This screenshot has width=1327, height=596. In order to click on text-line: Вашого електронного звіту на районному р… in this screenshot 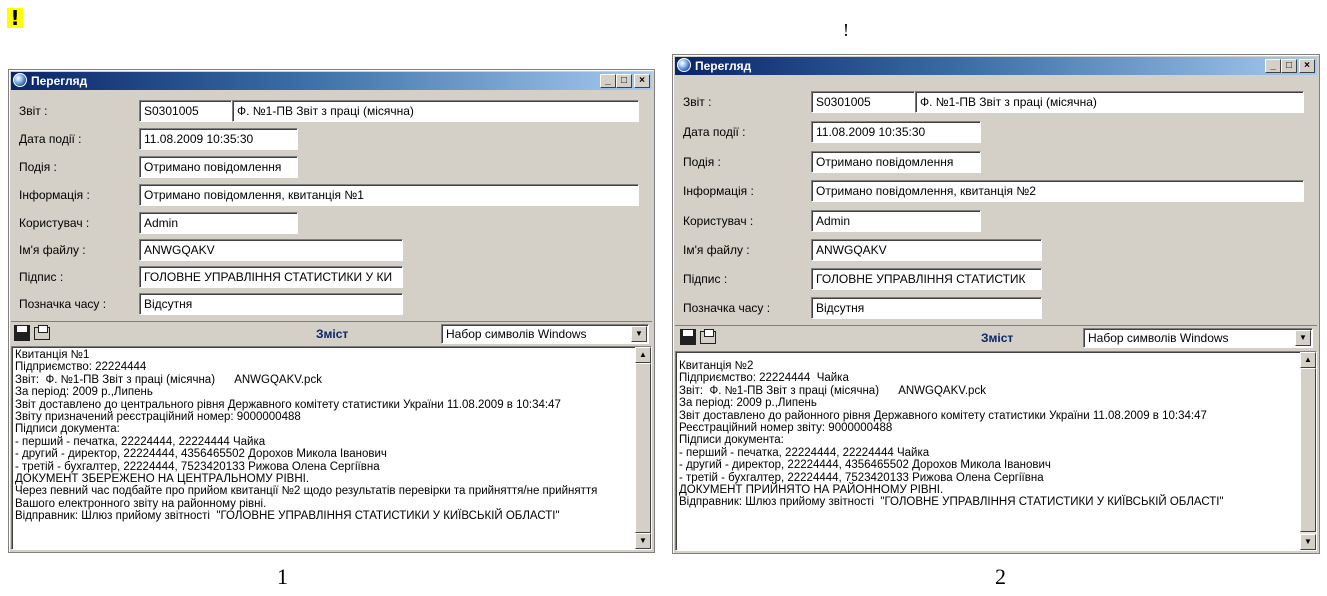, I will do `click(141, 503)`.